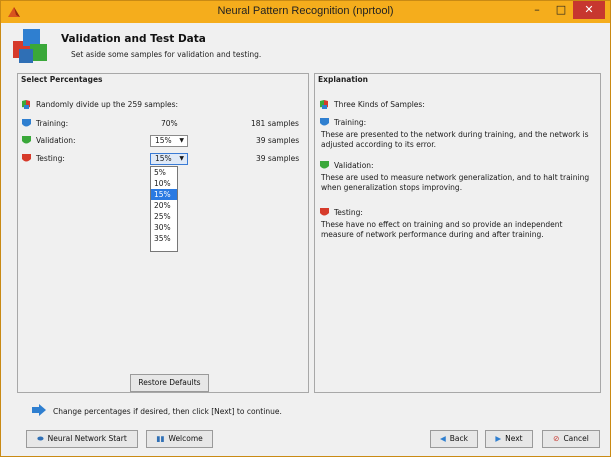 The width and height of the screenshot is (611, 457). What do you see at coordinates (498, 438) in the screenshot?
I see `next-arrow-icon: ▶` at bounding box center [498, 438].